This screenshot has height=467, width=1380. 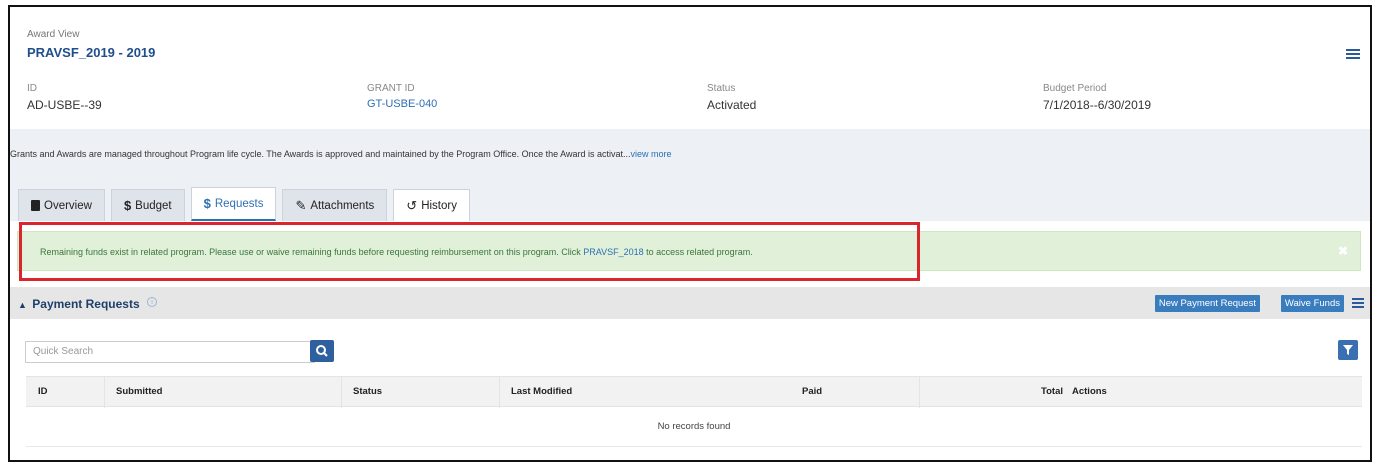 What do you see at coordinates (812, 391) in the screenshot?
I see `column-header-paid: Paid` at bounding box center [812, 391].